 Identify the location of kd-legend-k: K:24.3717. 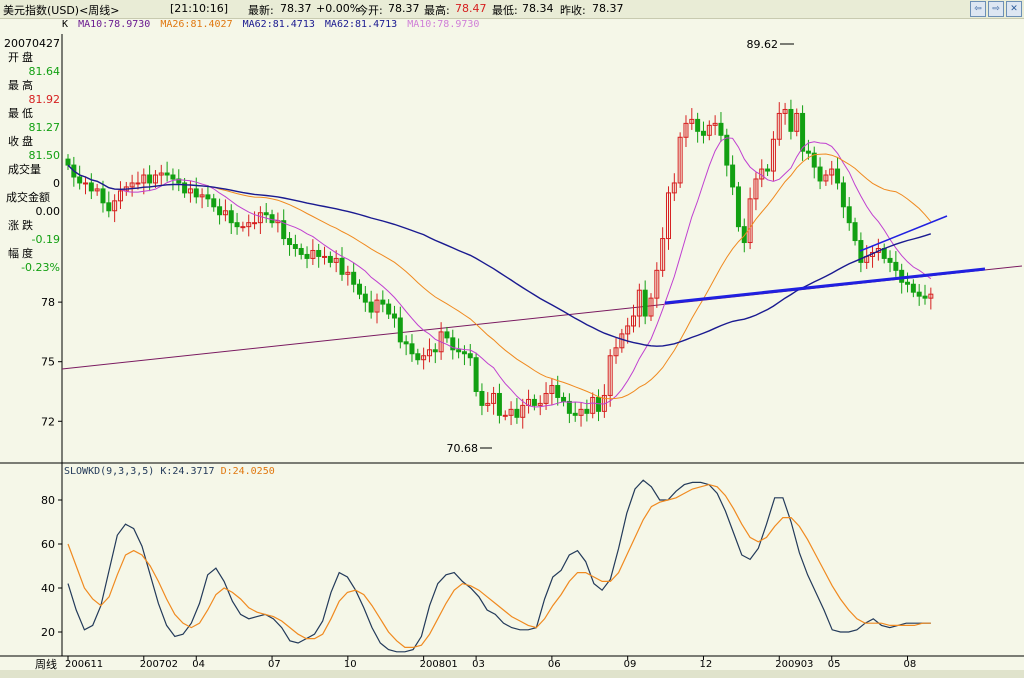
(187, 471).